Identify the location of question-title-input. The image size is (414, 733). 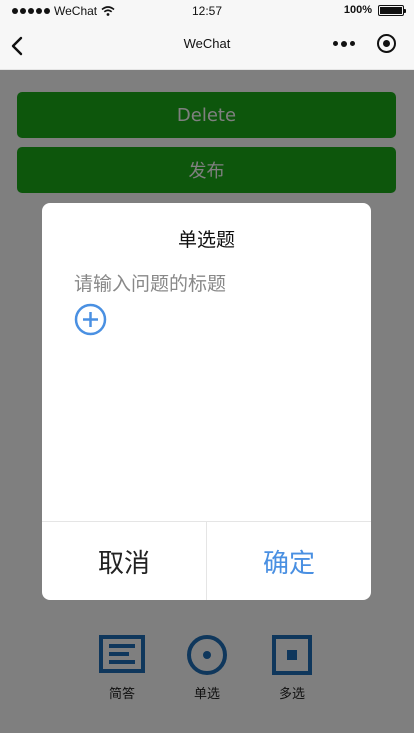
(209, 284).